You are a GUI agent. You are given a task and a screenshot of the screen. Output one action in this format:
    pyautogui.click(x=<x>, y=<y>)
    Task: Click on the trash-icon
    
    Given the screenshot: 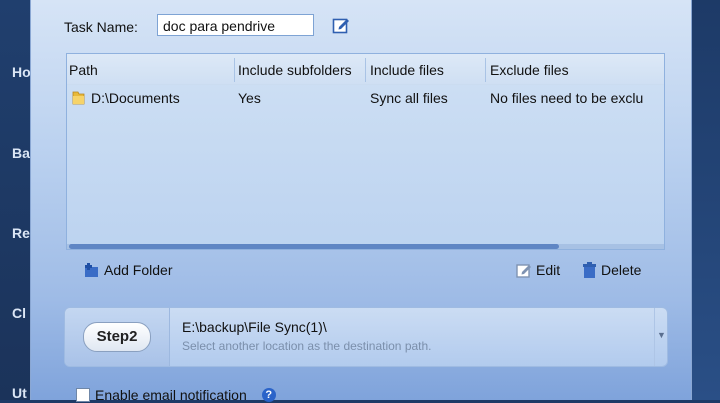 What is the action you would take?
    pyautogui.click(x=589, y=270)
    